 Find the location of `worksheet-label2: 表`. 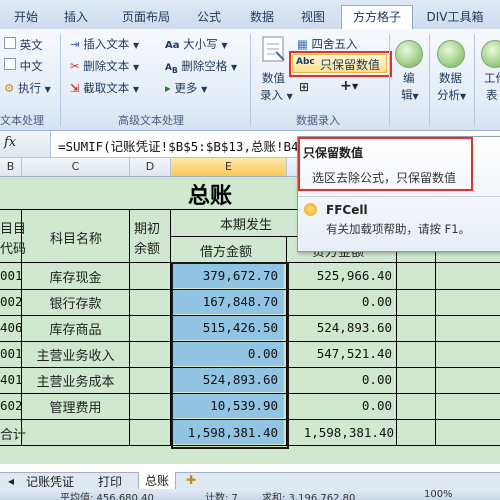

worksheet-label2: 表 is located at coordinates (492, 95).